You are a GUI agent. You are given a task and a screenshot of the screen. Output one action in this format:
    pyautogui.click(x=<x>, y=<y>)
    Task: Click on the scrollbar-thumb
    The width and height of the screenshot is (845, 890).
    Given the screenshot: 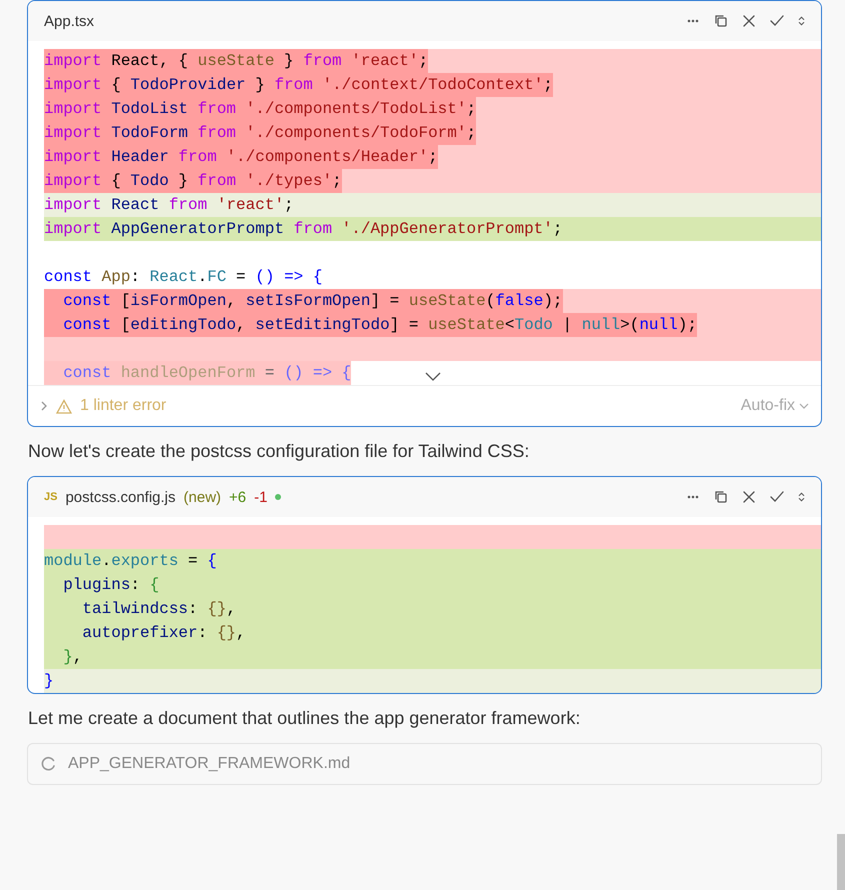 What is the action you would take?
    pyautogui.click(x=841, y=862)
    